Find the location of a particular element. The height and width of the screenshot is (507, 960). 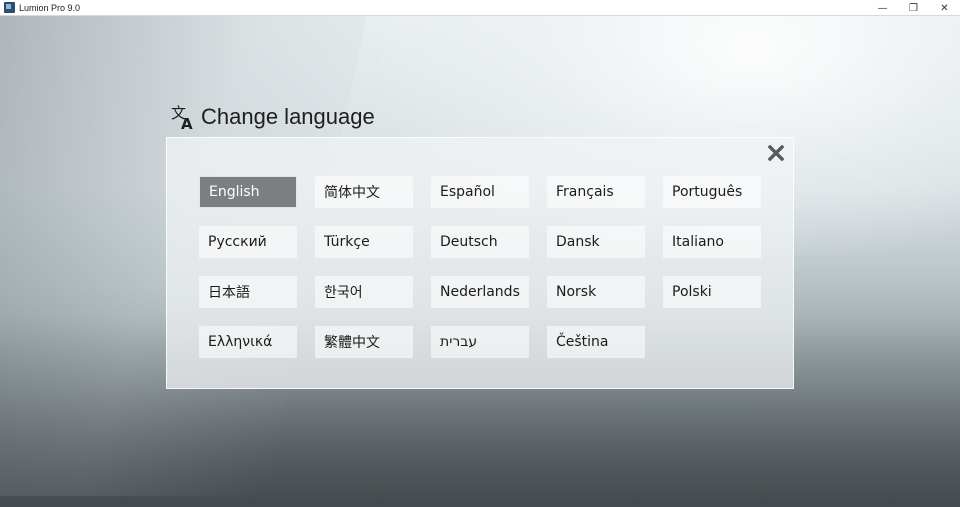

language-option-korean: 한국어 is located at coordinates (364, 292).